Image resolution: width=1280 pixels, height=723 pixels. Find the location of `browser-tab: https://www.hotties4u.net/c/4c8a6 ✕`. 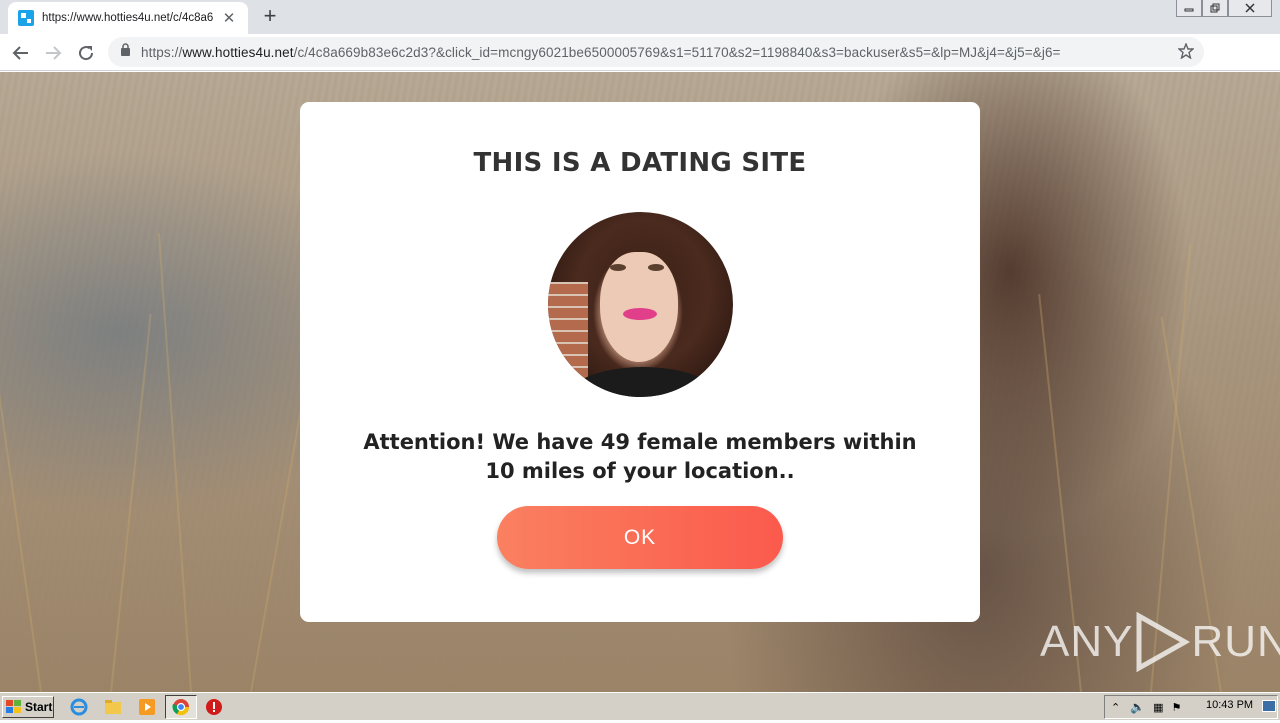

browser-tab: https://www.hotties4u.net/c/4c8a6 ✕ is located at coordinates (128, 18).